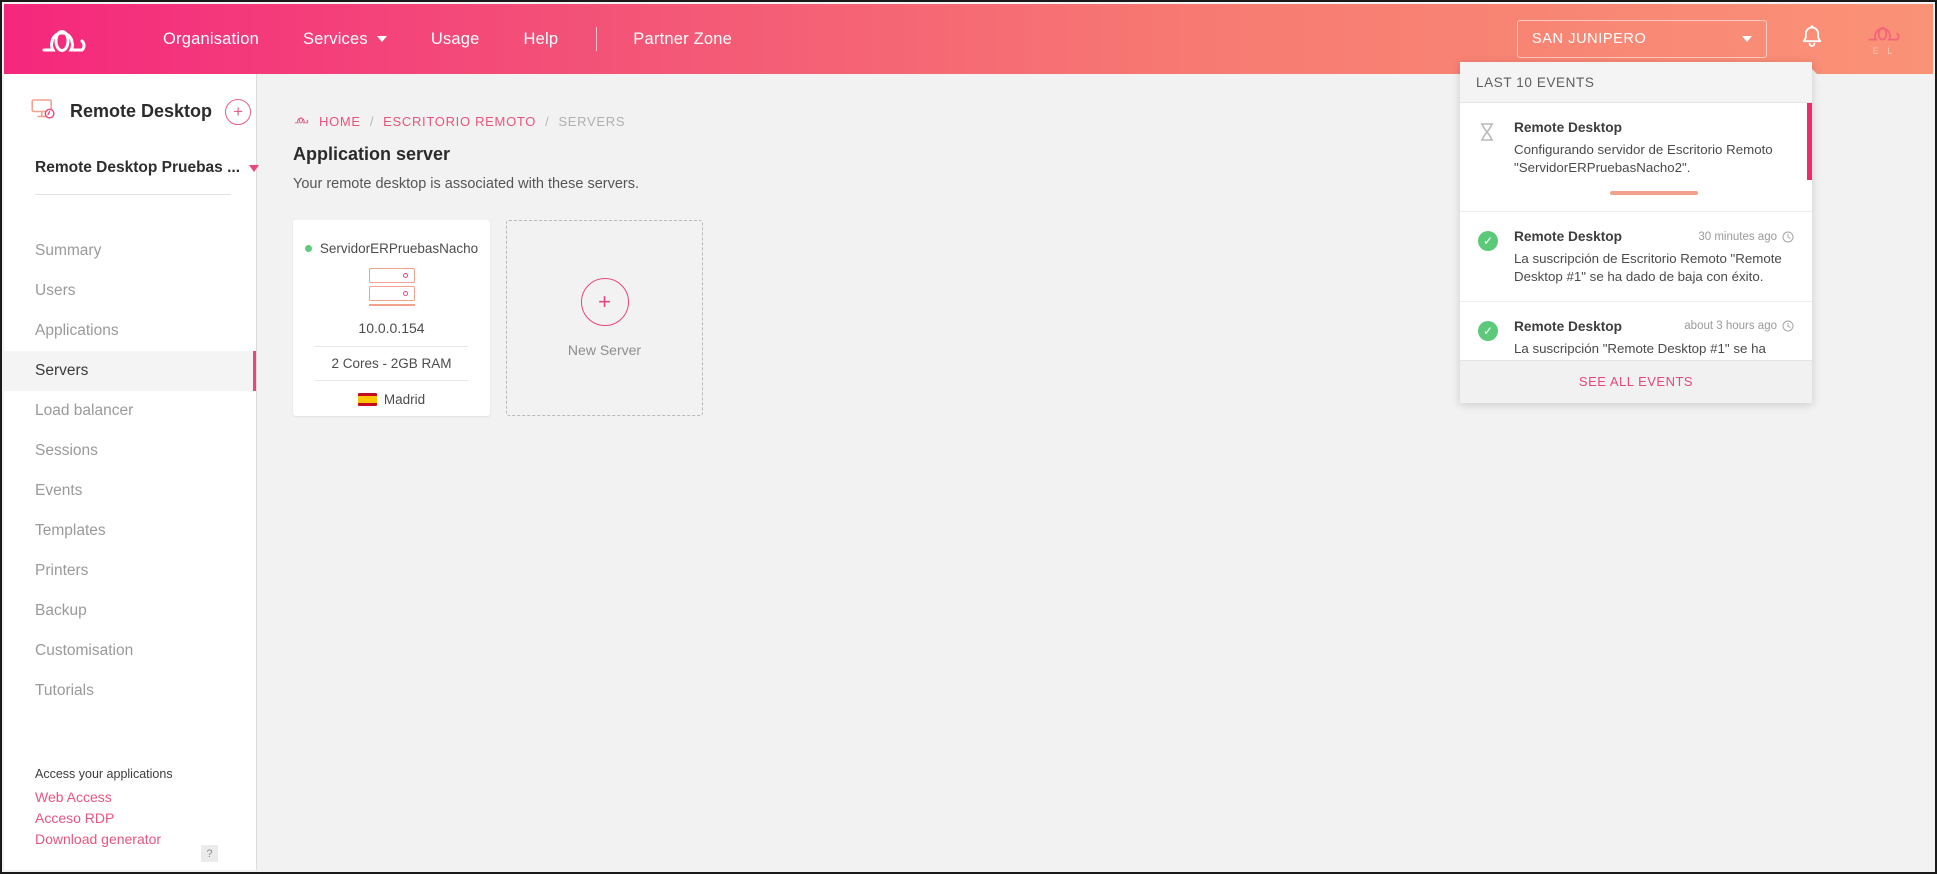  What do you see at coordinates (308, 248) in the screenshot?
I see `status-online-indicator` at bounding box center [308, 248].